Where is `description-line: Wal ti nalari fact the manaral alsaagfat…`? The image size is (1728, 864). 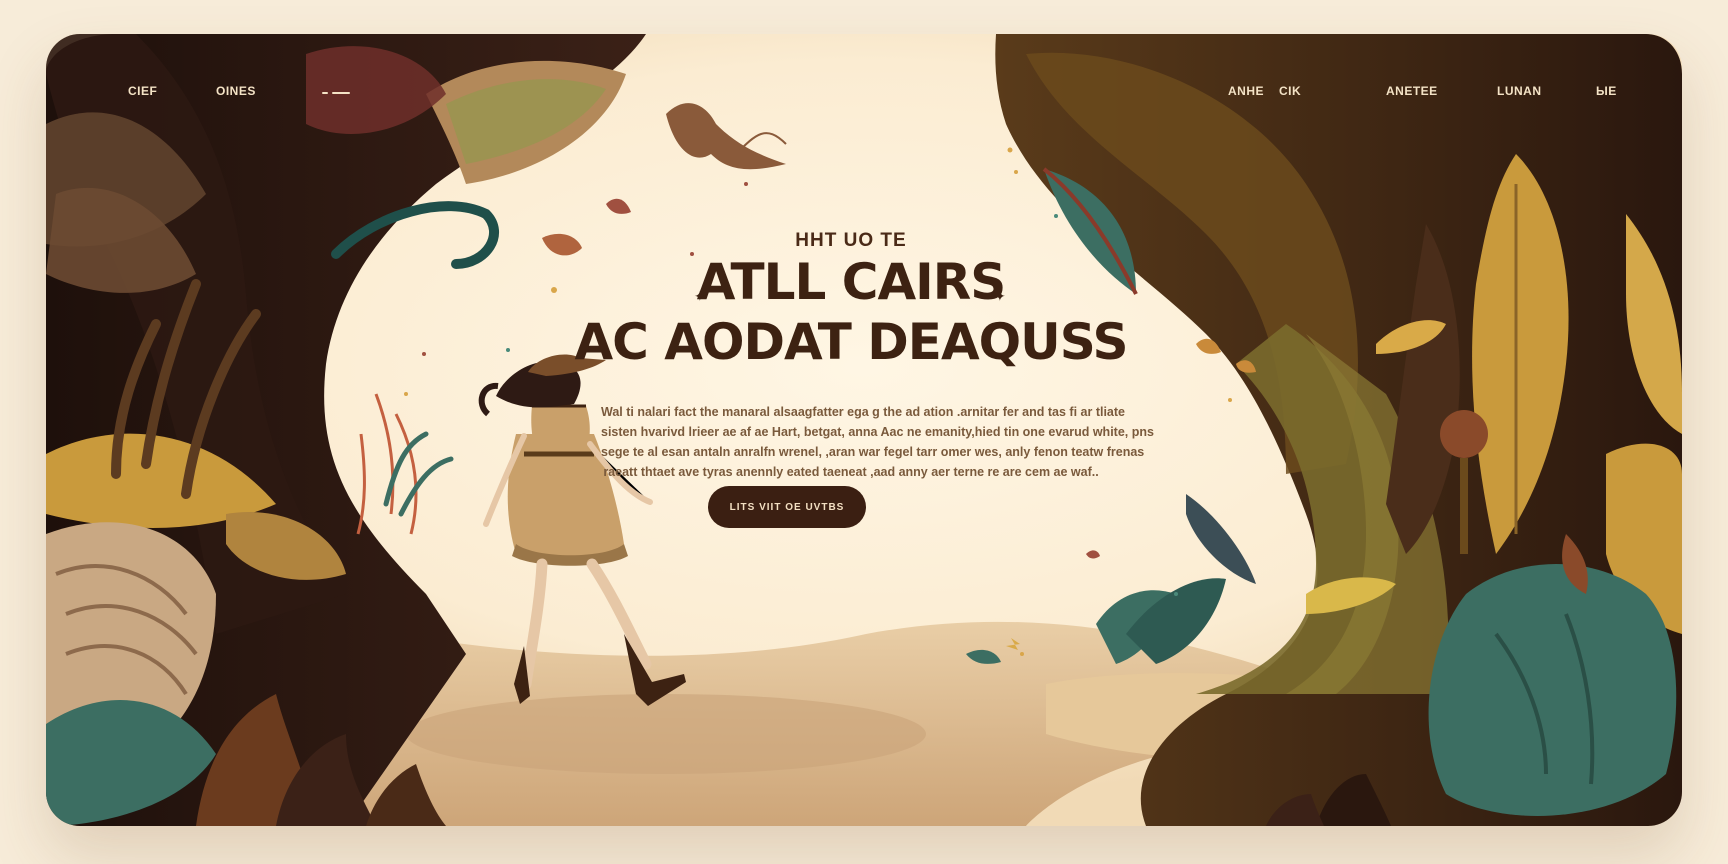 description-line: Wal ti nalari fact the manaral alsaagfat… is located at coordinates (863, 412).